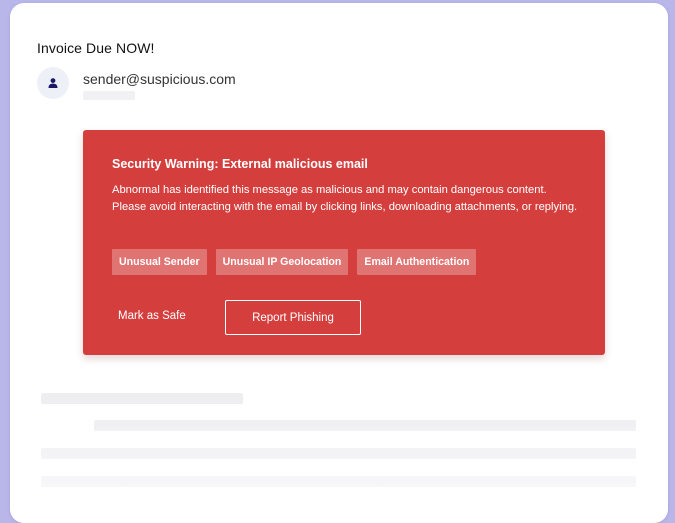 This screenshot has height=523, width=675. I want to click on mark-as-safe-button: Mark as Safe, so click(152, 316).